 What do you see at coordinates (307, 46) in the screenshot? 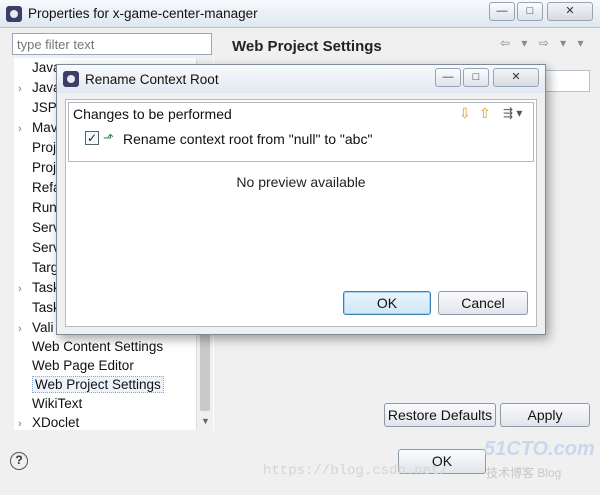
I see `page-title: Web Project Settings` at bounding box center [307, 46].